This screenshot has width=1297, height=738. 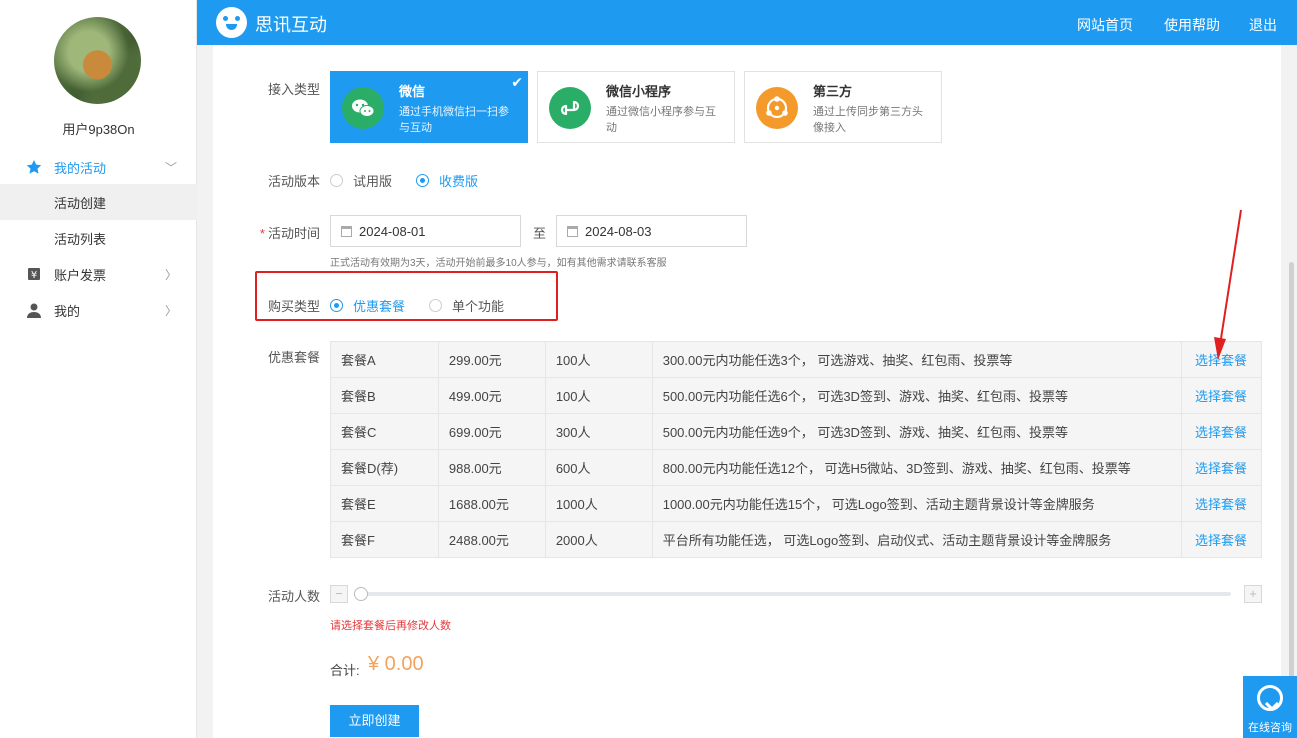 I want to click on version-label: 活动版本, so click(x=293, y=181).